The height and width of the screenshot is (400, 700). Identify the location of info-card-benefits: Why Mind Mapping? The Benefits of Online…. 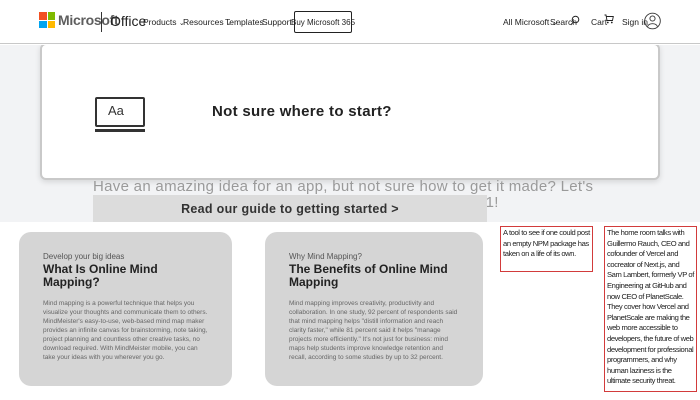
(374, 309).